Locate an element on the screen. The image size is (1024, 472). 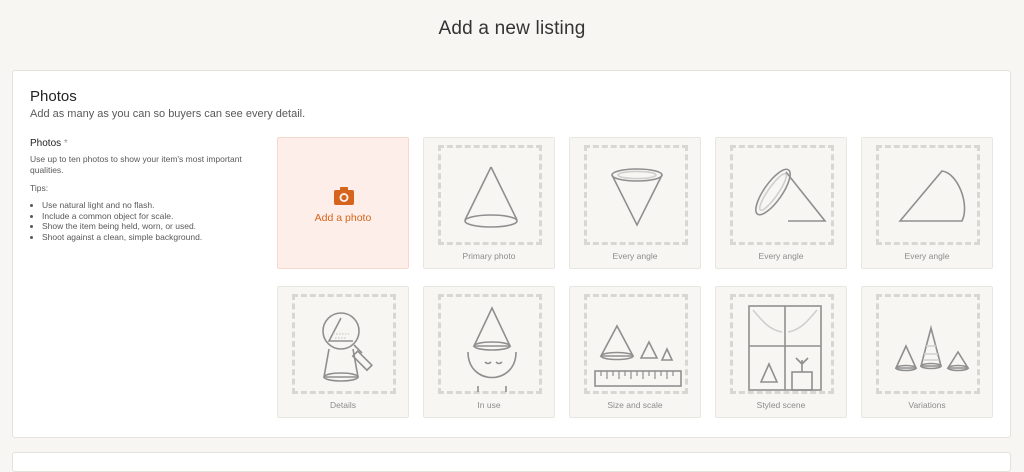
camera-icon is located at coordinates (344, 196).